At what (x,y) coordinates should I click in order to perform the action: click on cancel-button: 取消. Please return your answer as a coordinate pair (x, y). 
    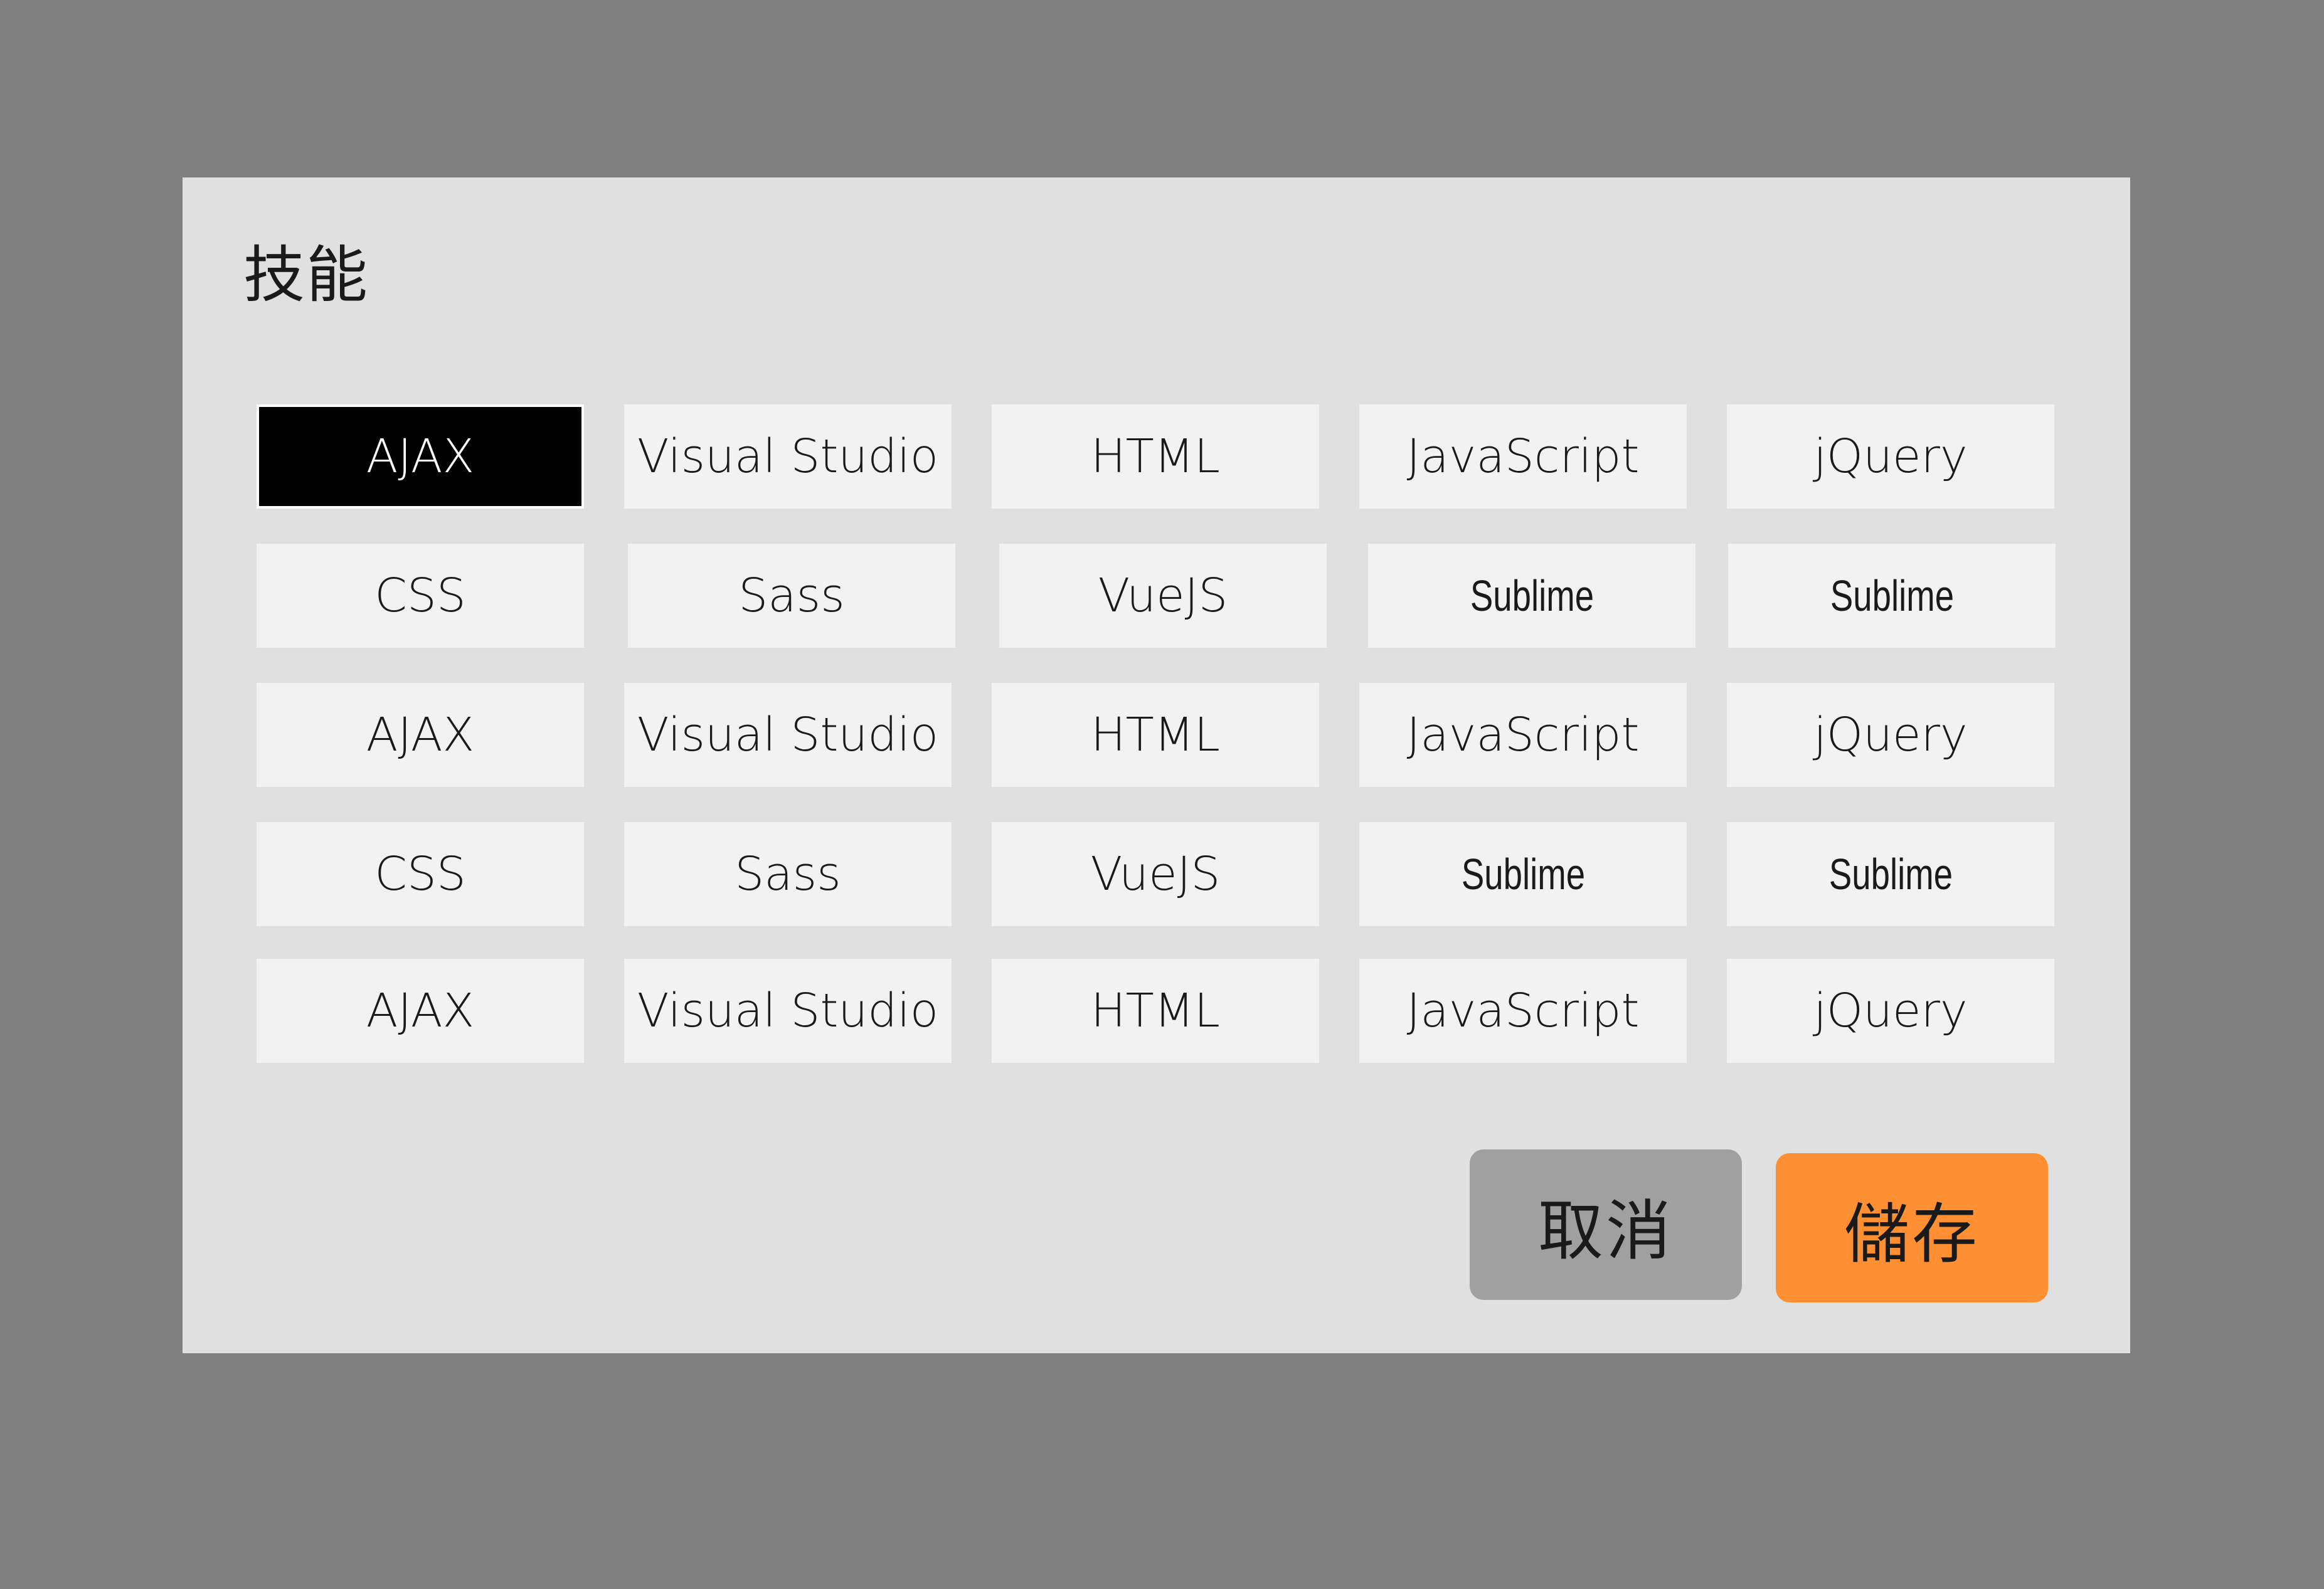
    Looking at the image, I should click on (1606, 1224).